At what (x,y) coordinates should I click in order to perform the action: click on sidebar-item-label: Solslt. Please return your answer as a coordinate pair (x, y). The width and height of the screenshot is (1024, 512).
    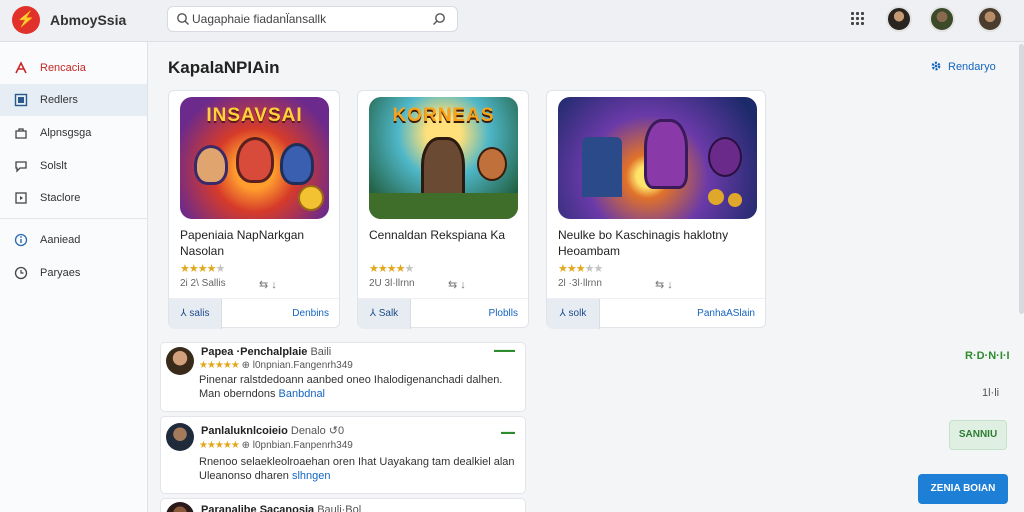
    Looking at the image, I should click on (53, 166).